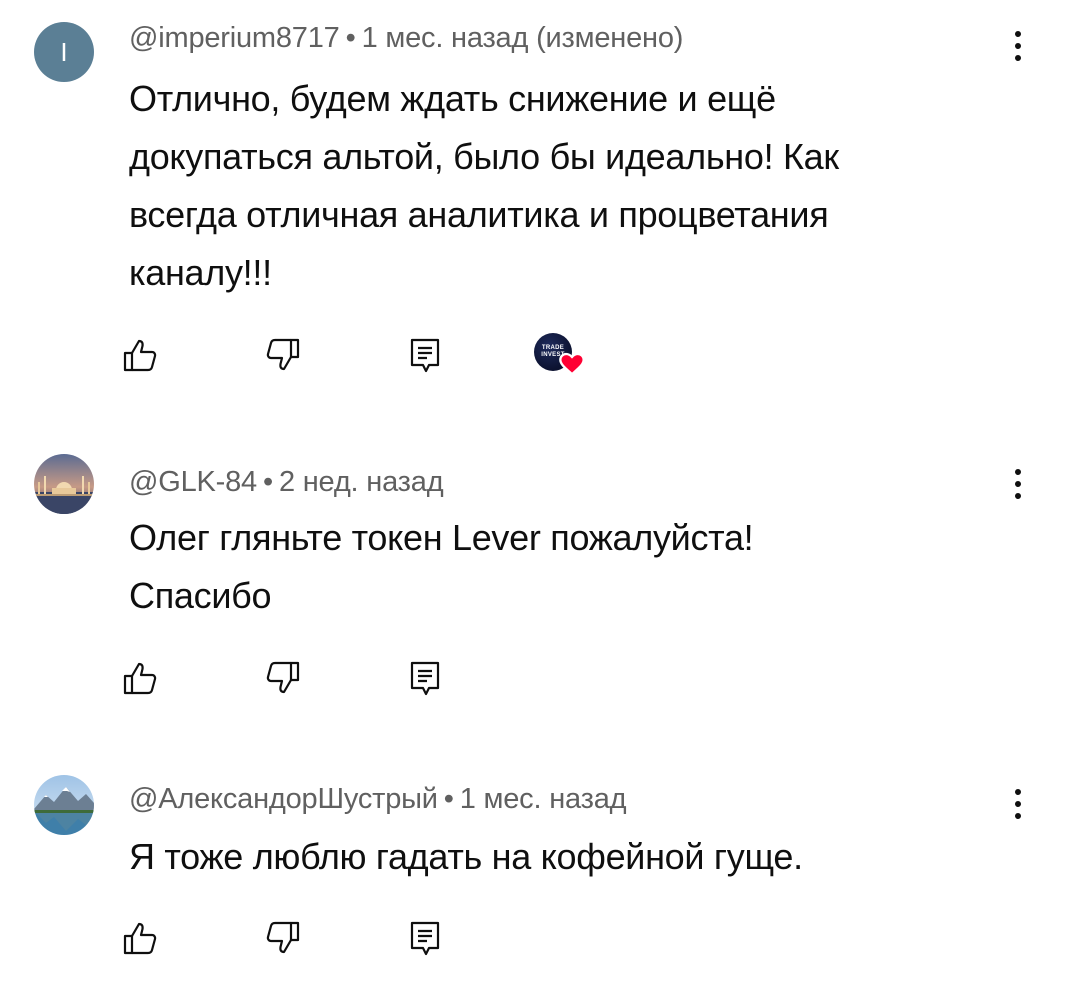  Describe the element at coordinates (361, 482) in the screenshot. I see `comment-time: 2 нед. назад` at that location.